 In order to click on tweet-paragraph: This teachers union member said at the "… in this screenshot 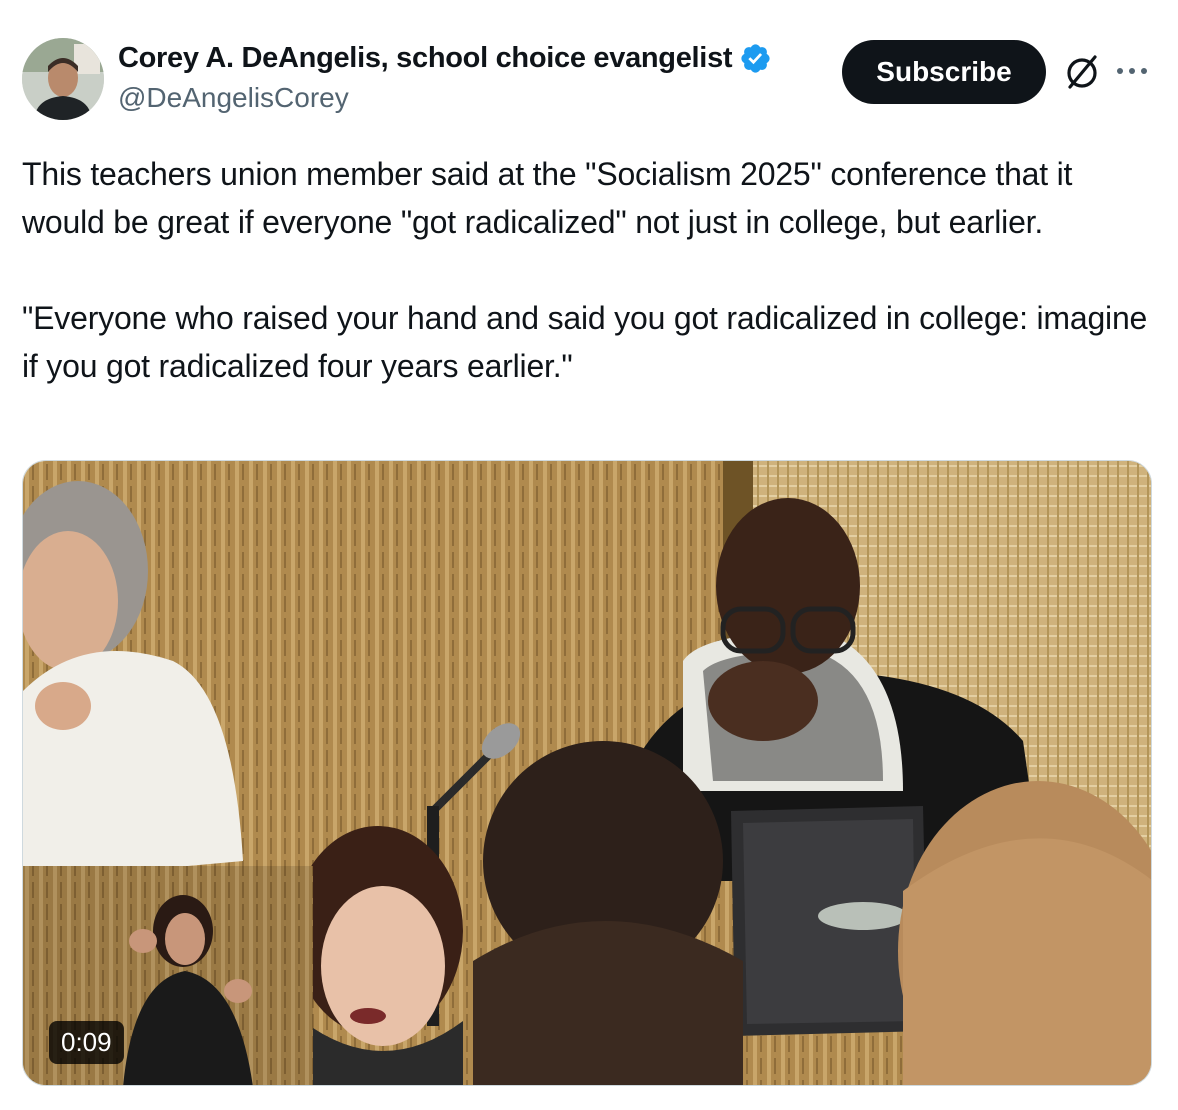, I will do `click(547, 198)`.